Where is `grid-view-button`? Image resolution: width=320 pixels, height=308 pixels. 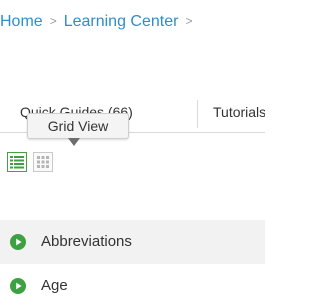
grid-view-button is located at coordinates (43, 162).